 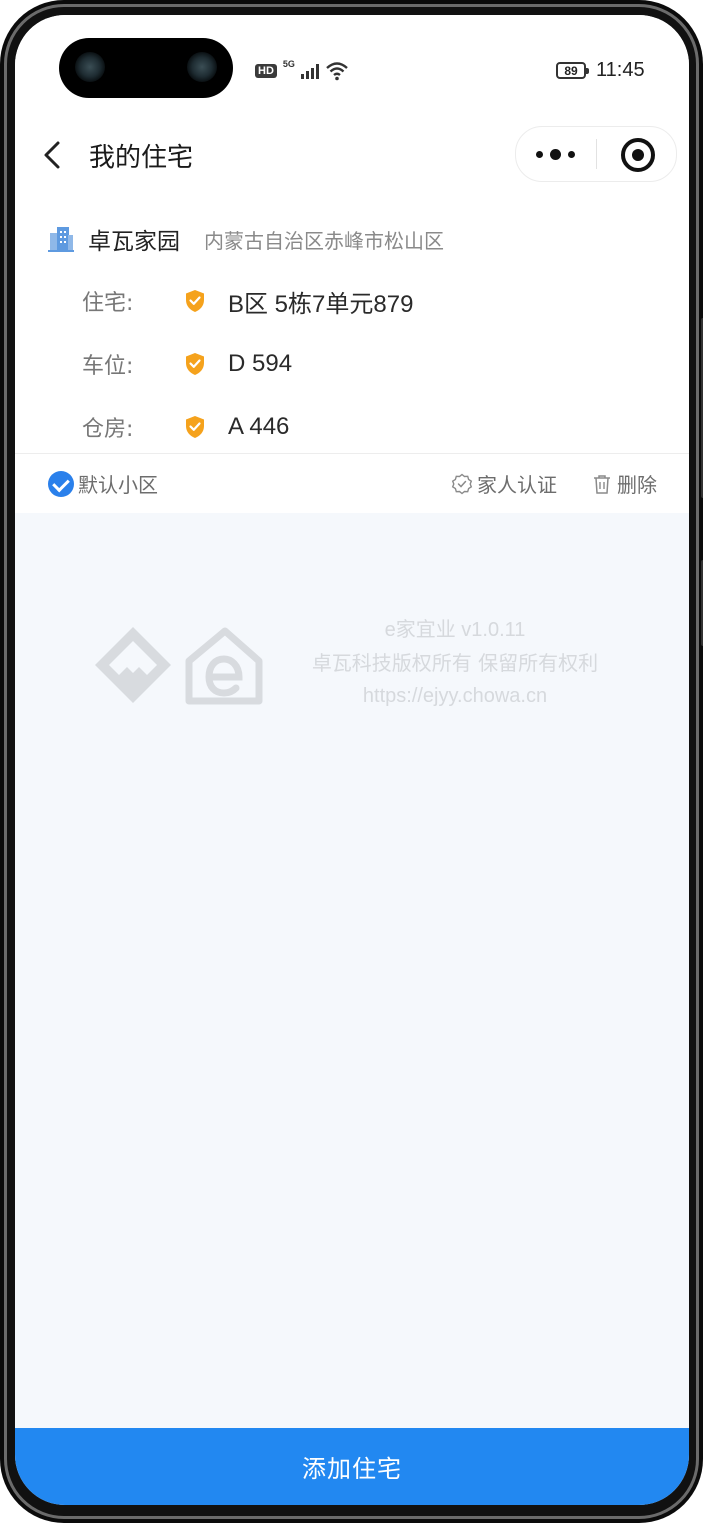 What do you see at coordinates (260, 363) in the screenshot?
I see `property-value: D 594` at bounding box center [260, 363].